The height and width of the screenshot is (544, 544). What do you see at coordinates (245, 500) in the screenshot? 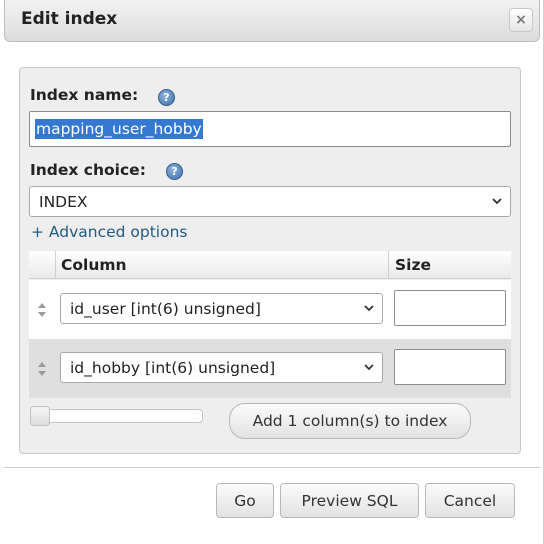
I see `go-button: Go` at bounding box center [245, 500].